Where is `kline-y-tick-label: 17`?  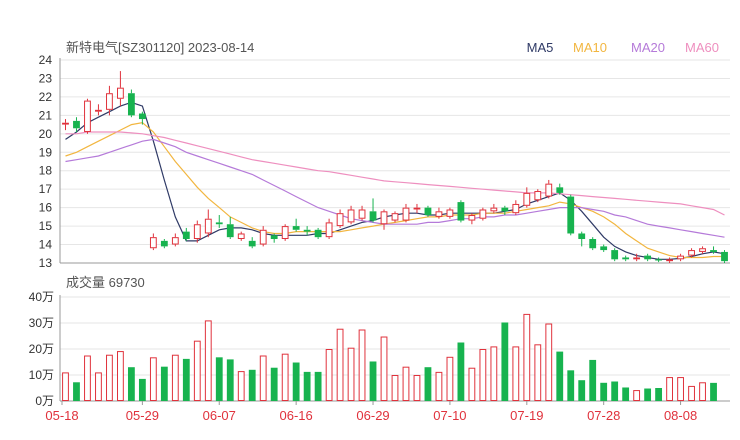 kline-y-tick-label: 17 is located at coordinates (46, 189).